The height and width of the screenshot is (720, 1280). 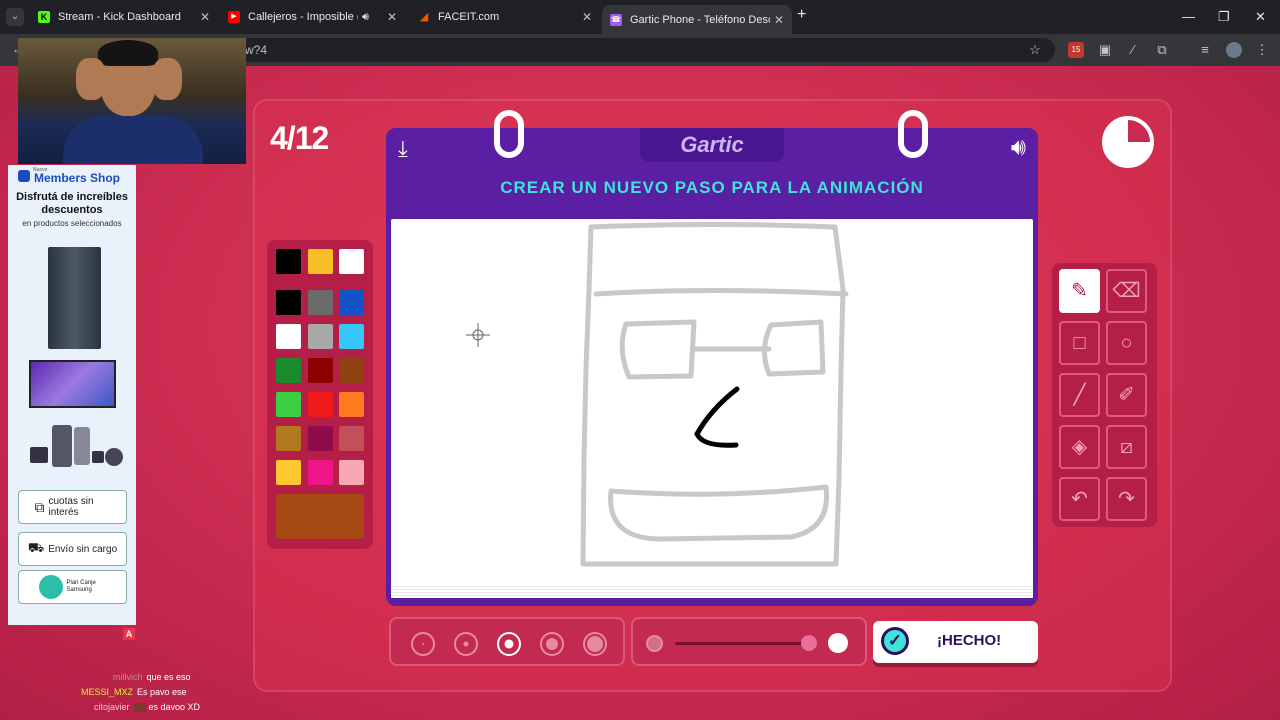 What do you see at coordinates (1079, 447) in the screenshot?
I see `fill-icon: ◈` at bounding box center [1079, 447].